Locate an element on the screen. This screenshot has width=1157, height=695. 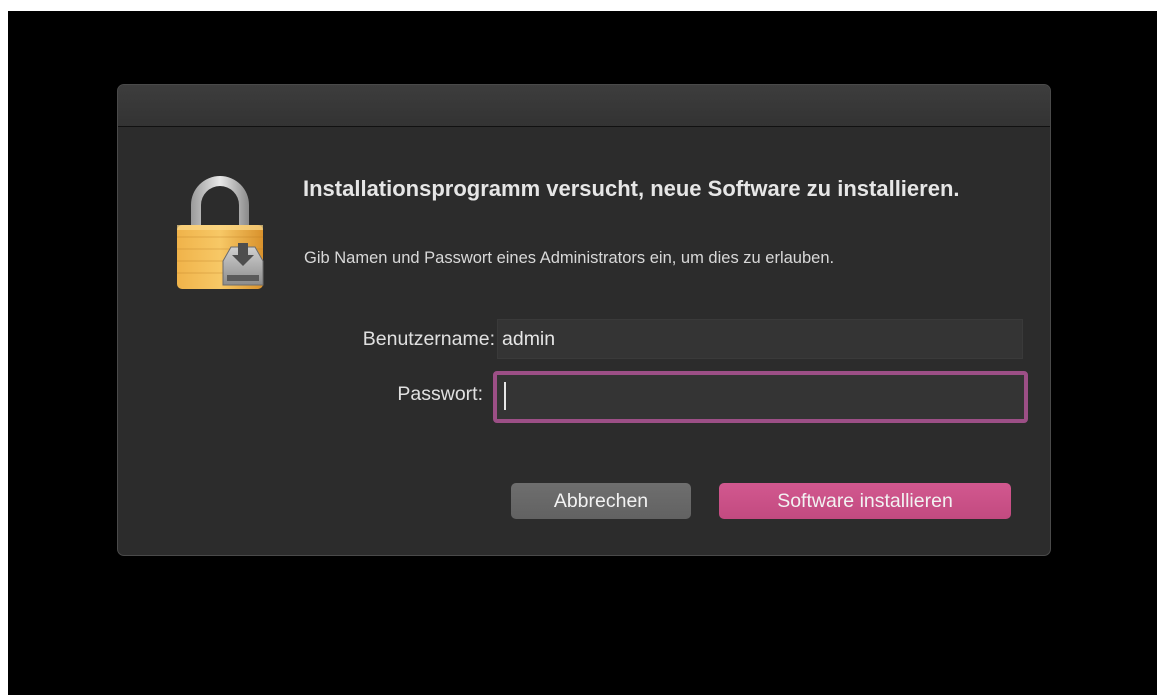
lock-installer-icon is located at coordinates (220, 232).